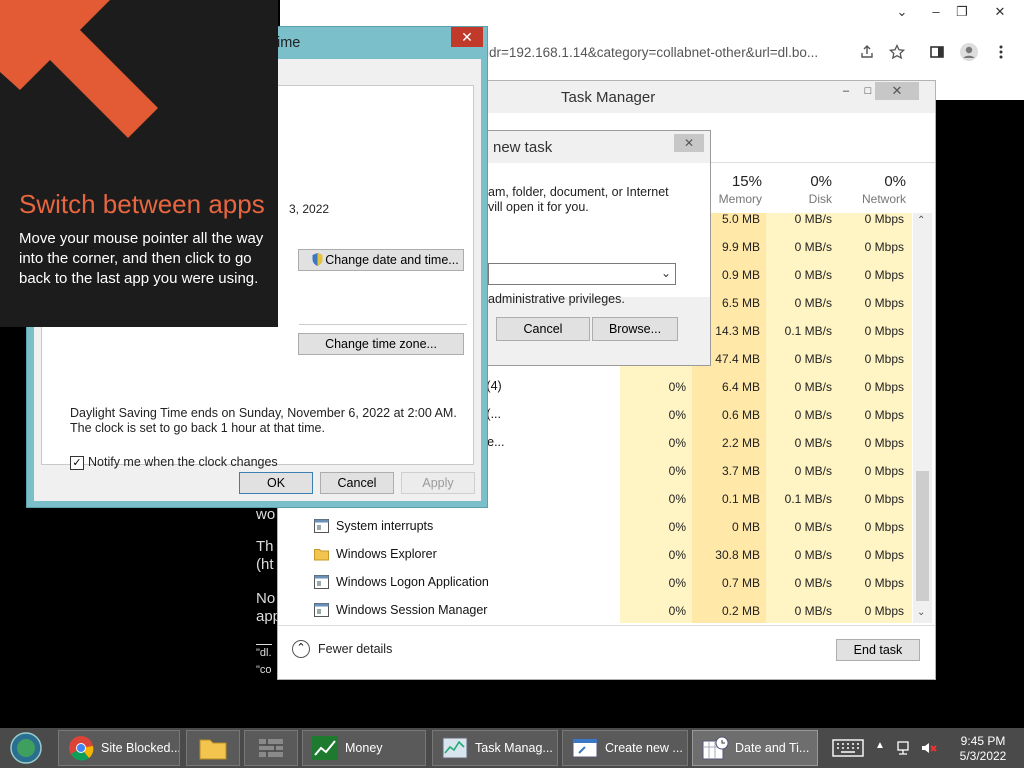 The height and width of the screenshot is (768, 1024). I want to click on table-row: System interrupts 0% 0 MB 0 MB/s 0 Mbps, so click(595, 527).